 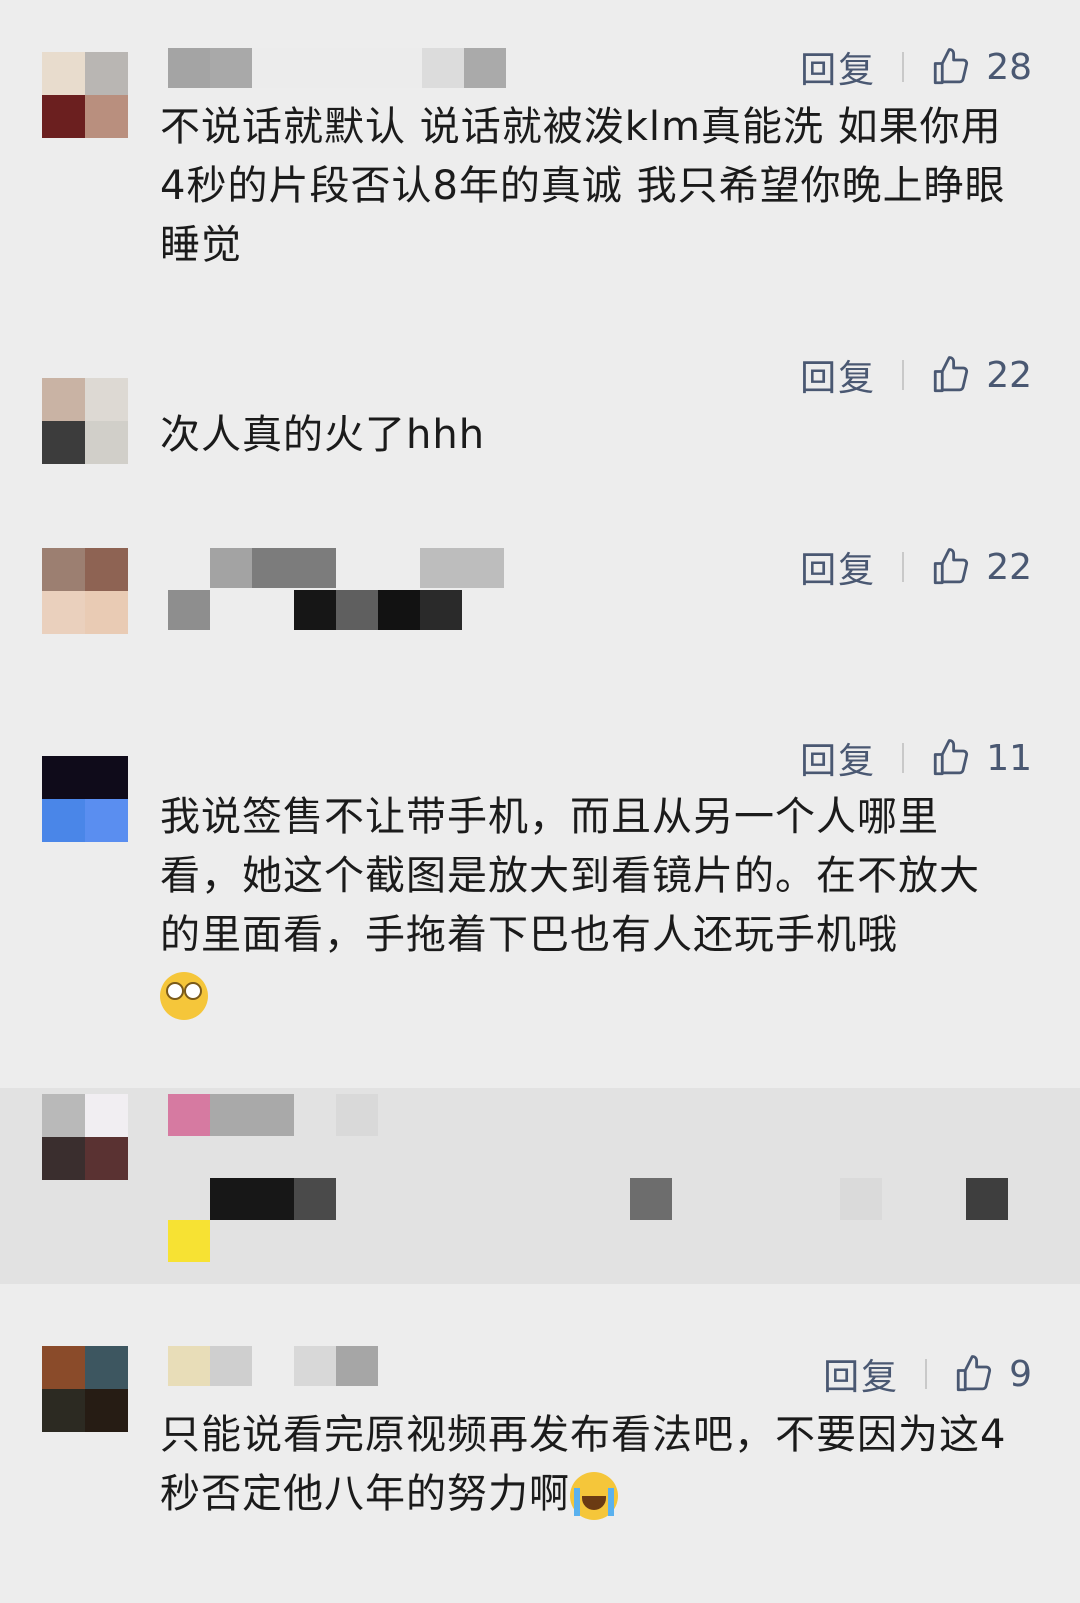 I want to click on blurred-comment-band, so click(x=540, y=1186).